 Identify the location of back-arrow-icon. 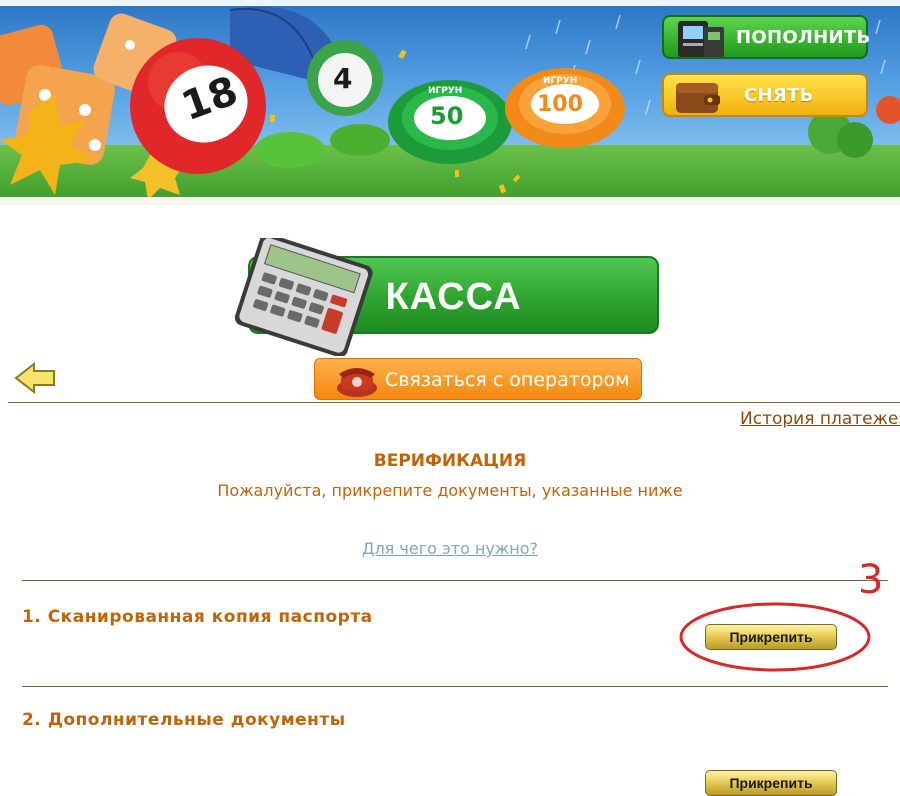
(35, 378).